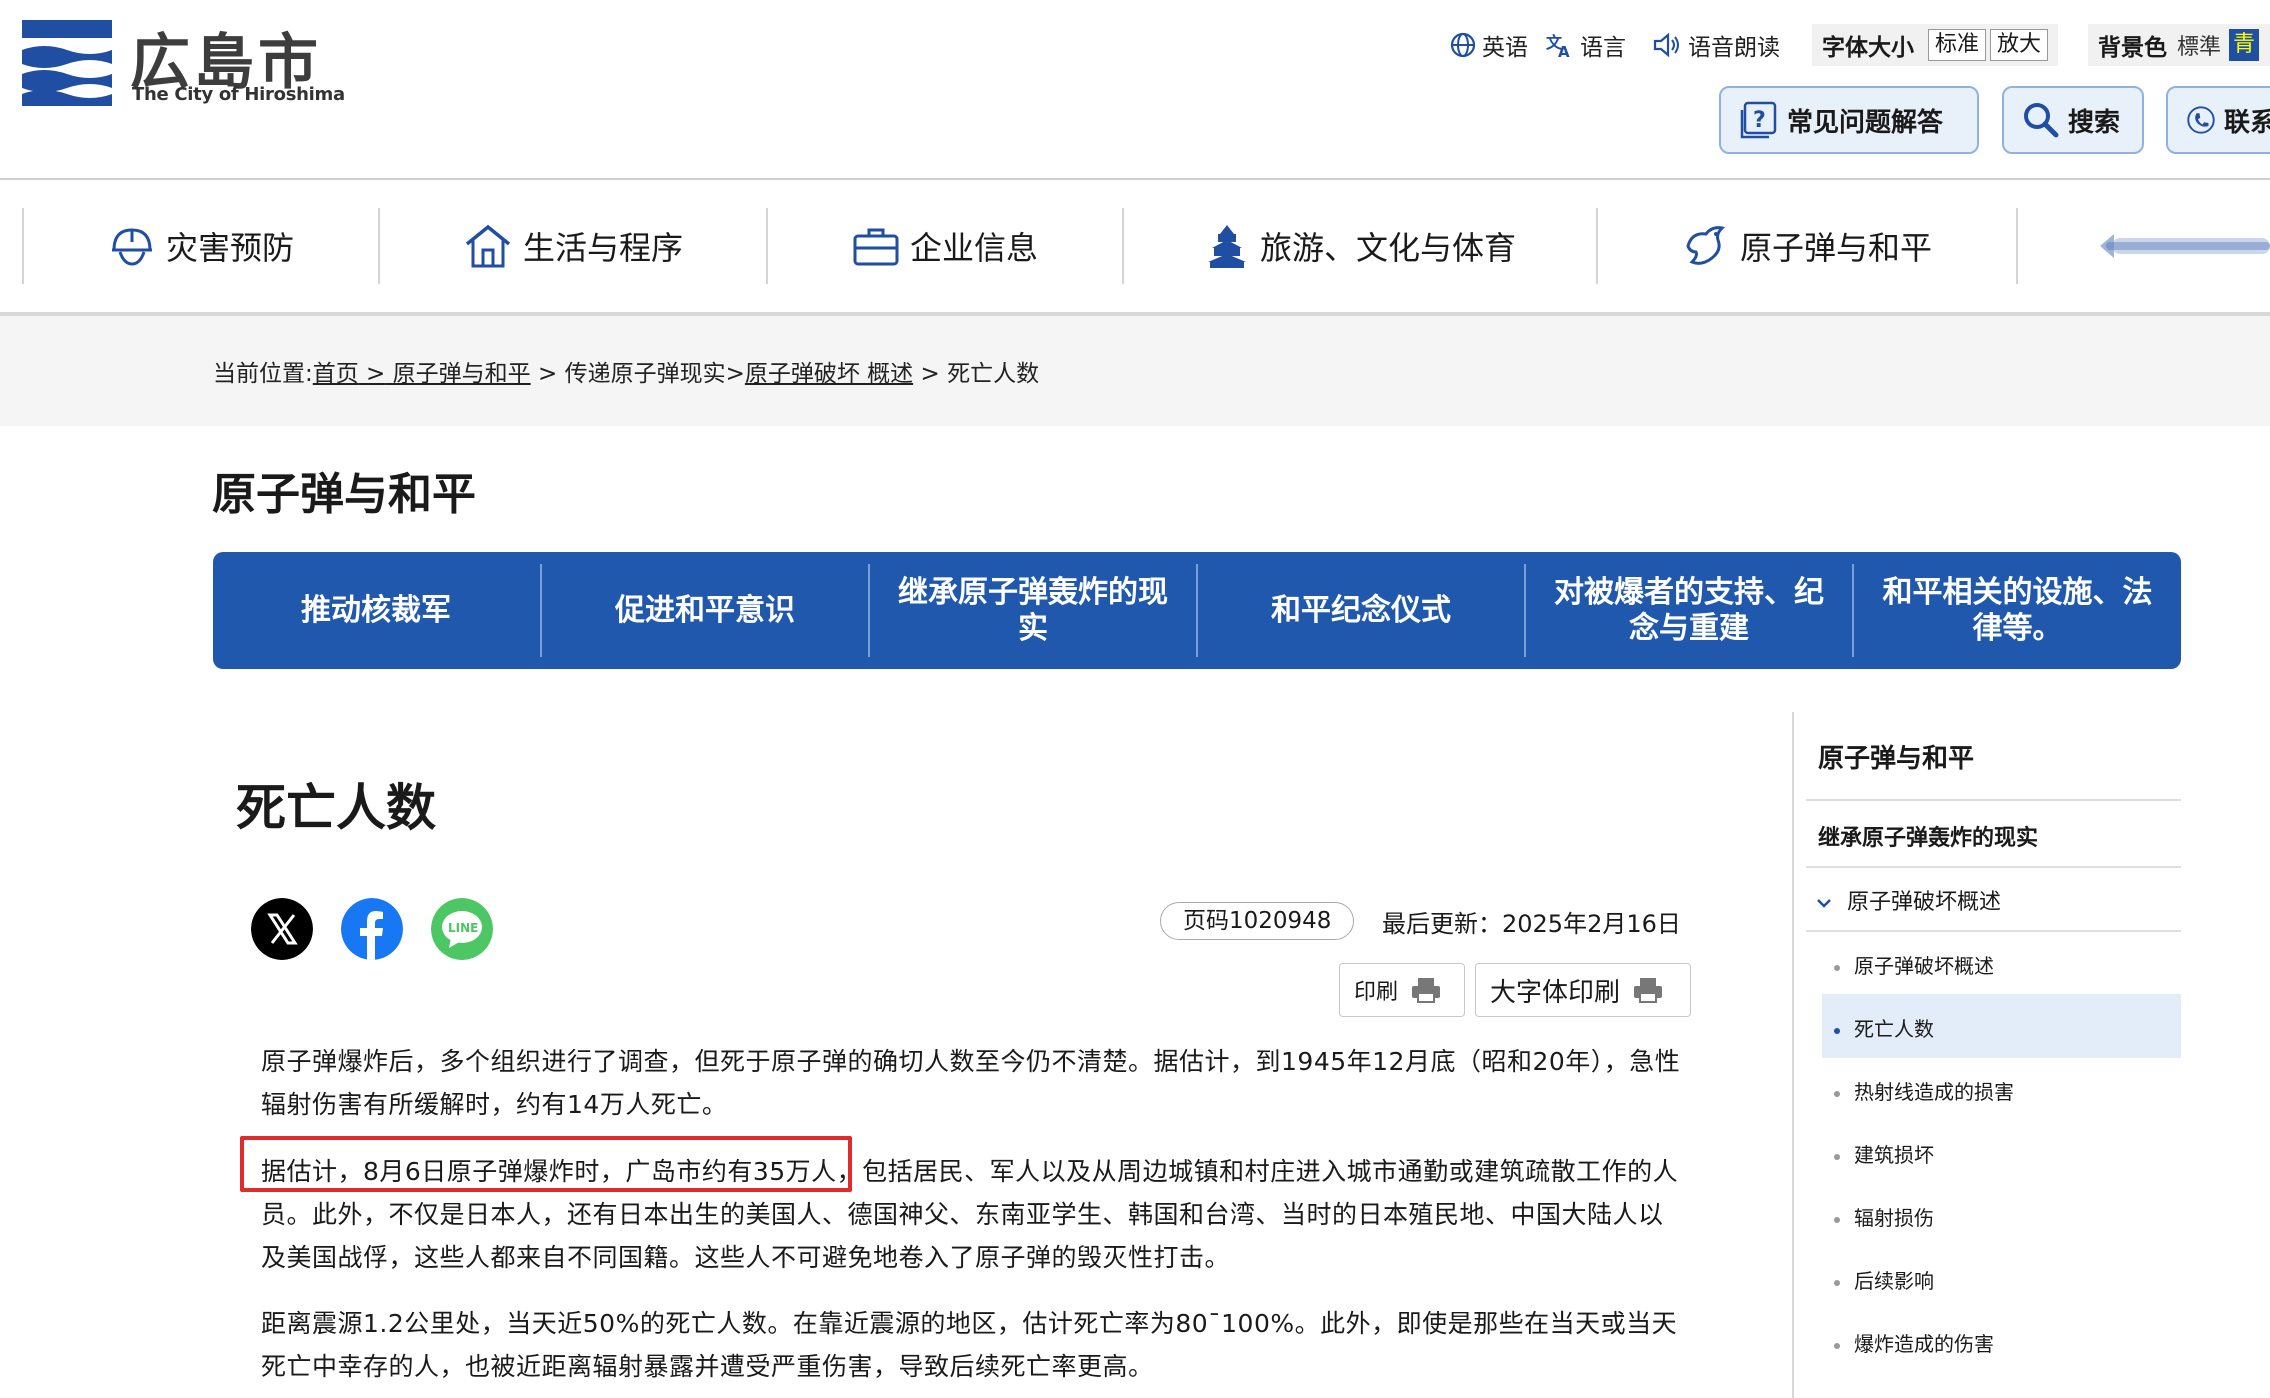 This screenshot has width=2270, height=1398. What do you see at coordinates (1033, 610) in the screenshot?
I see `subnav-inherit-reality: 继承原子弹轰炸的现实` at bounding box center [1033, 610].